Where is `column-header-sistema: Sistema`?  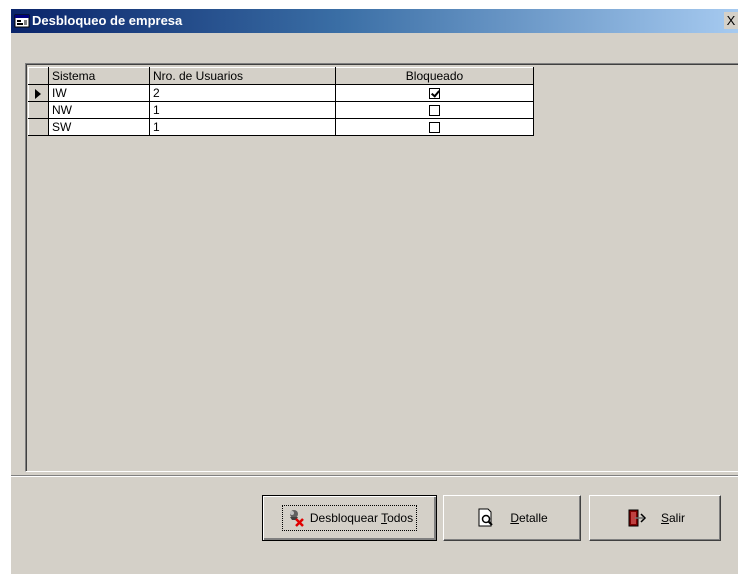 column-header-sistema: Sistema is located at coordinates (99, 76).